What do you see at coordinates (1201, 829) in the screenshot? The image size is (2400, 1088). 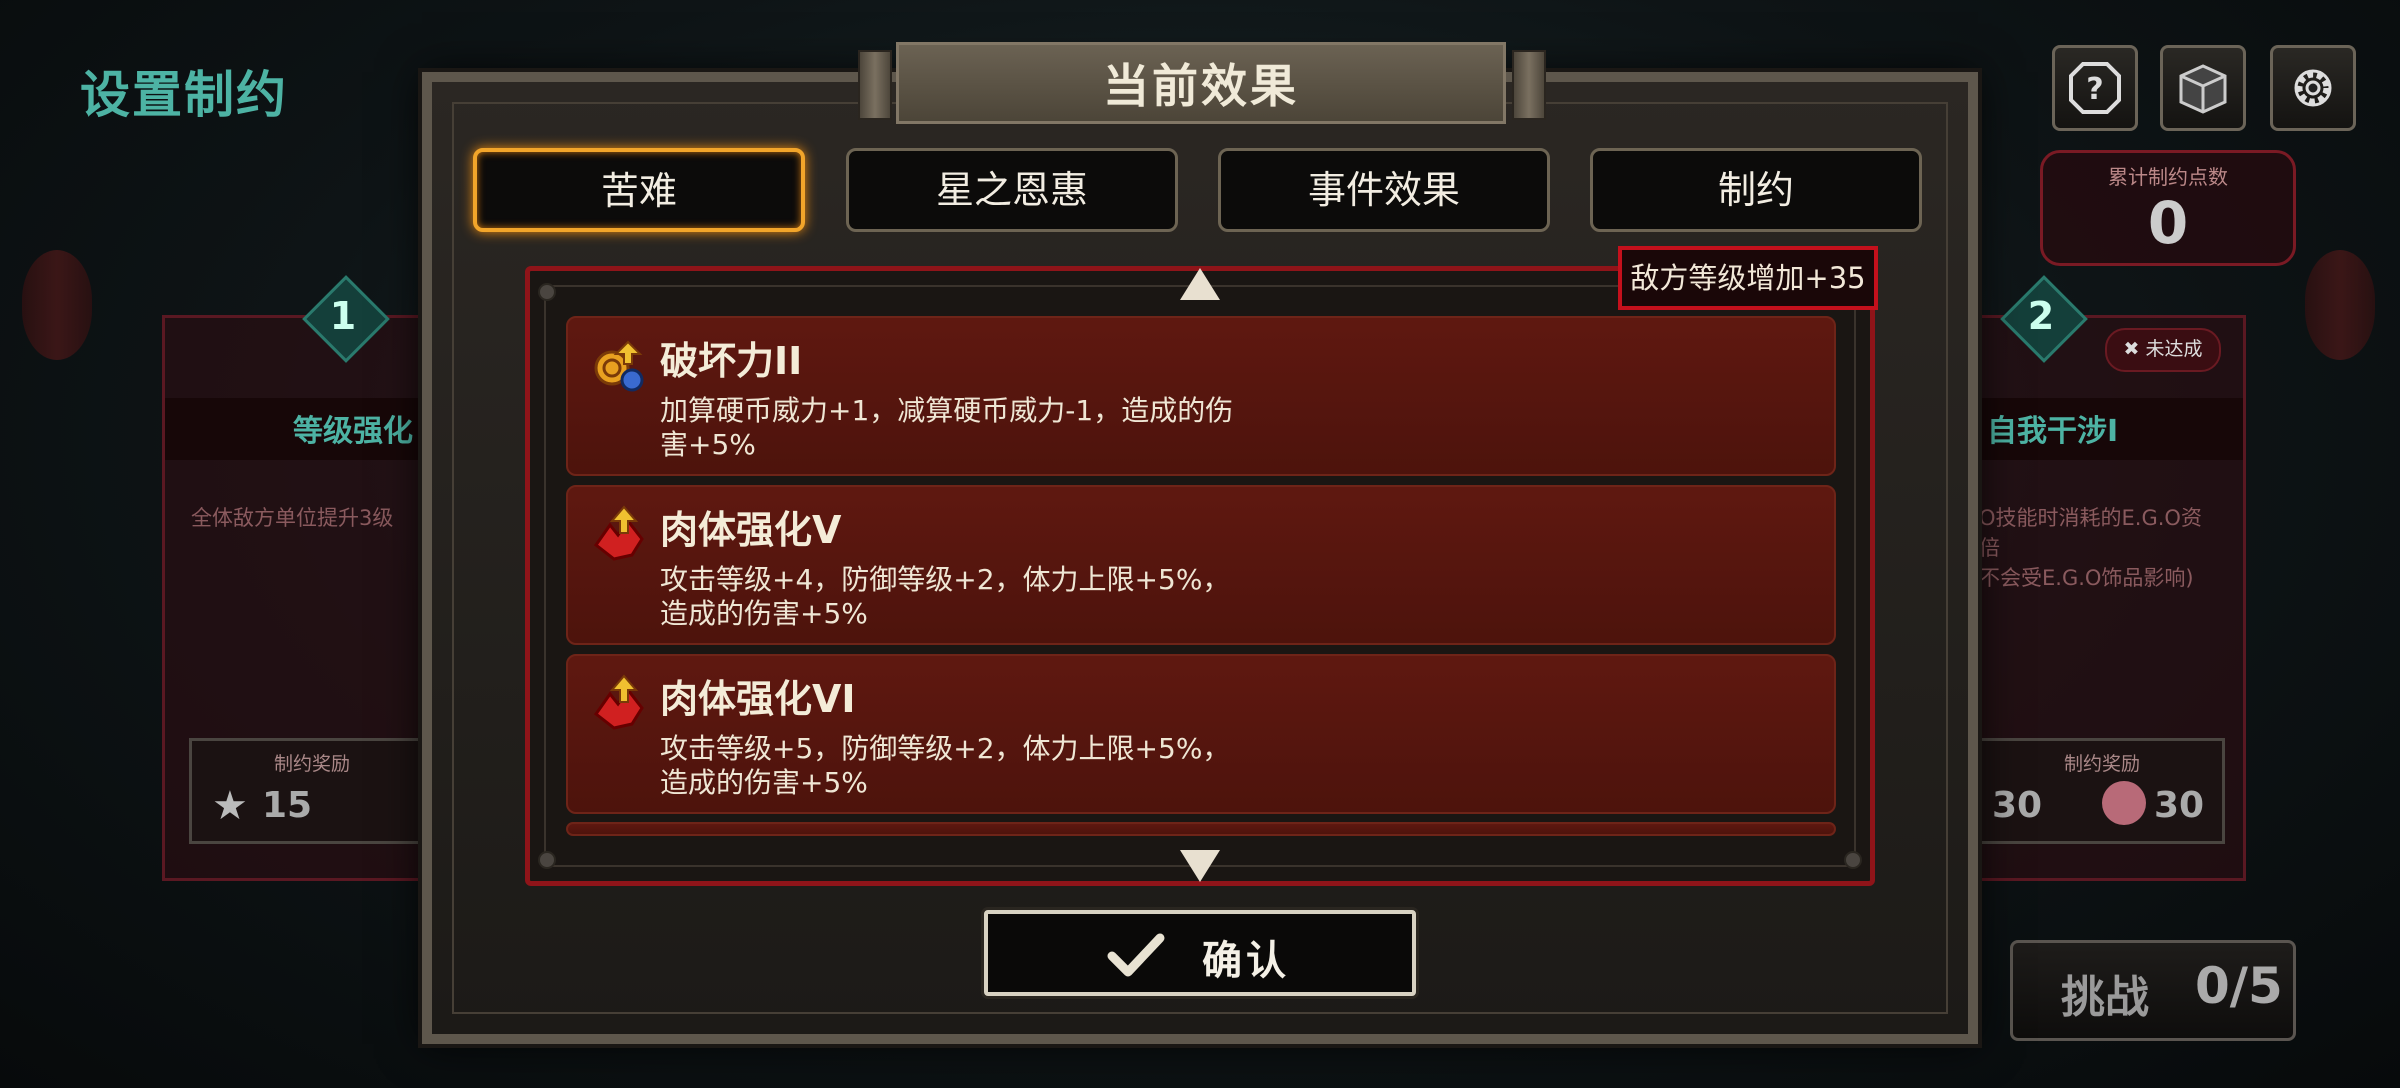 I see `effect-card-partial` at bounding box center [1201, 829].